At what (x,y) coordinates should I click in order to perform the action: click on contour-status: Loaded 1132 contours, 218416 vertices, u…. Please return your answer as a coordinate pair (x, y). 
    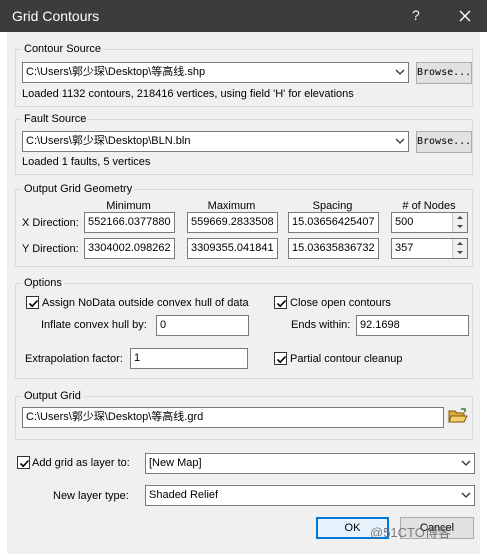
    Looking at the image, I should click on (188, 94).